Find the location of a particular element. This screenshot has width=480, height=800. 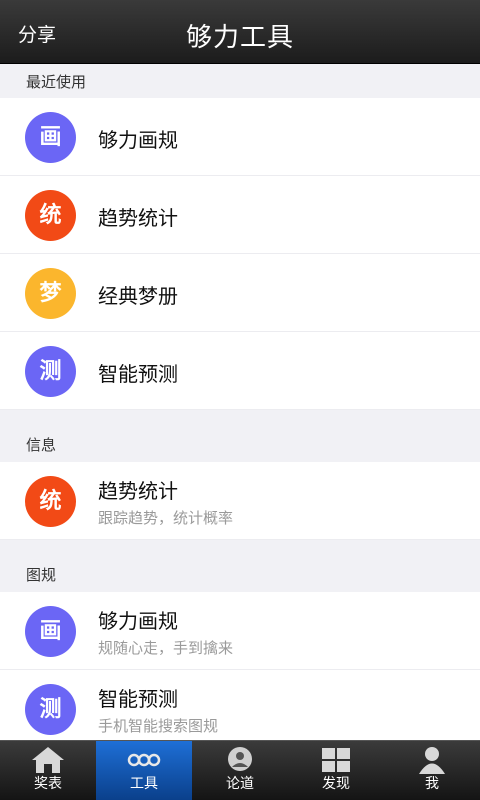

top-bar: 分享 够力工具 is located at coordinates (240, 32).